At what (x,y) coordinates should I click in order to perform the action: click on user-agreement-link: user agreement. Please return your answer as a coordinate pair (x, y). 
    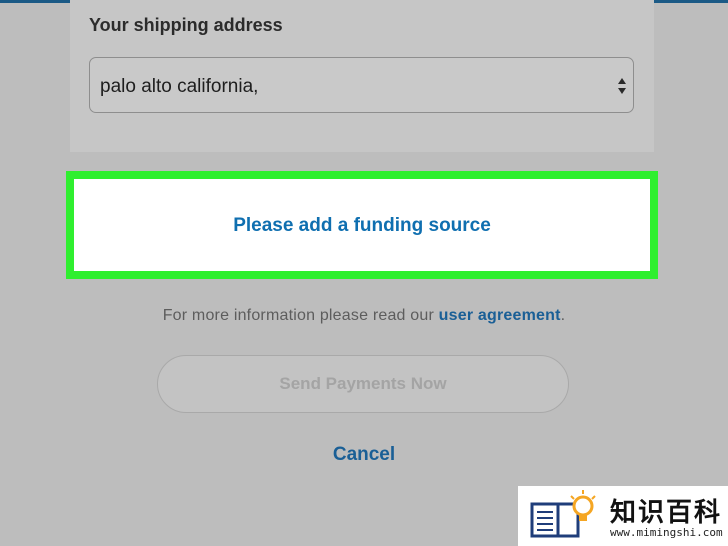
    Looking at the image, I should click on (500, 315).